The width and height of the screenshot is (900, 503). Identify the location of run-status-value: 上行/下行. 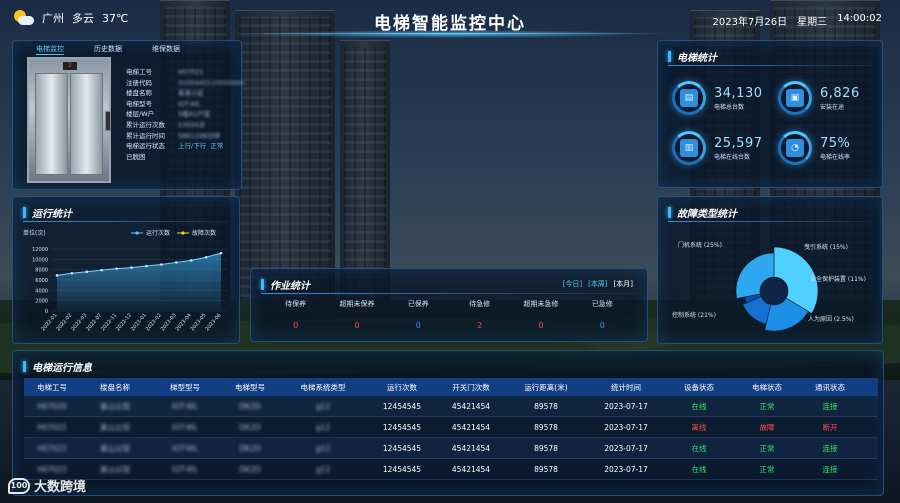
(192, 146).